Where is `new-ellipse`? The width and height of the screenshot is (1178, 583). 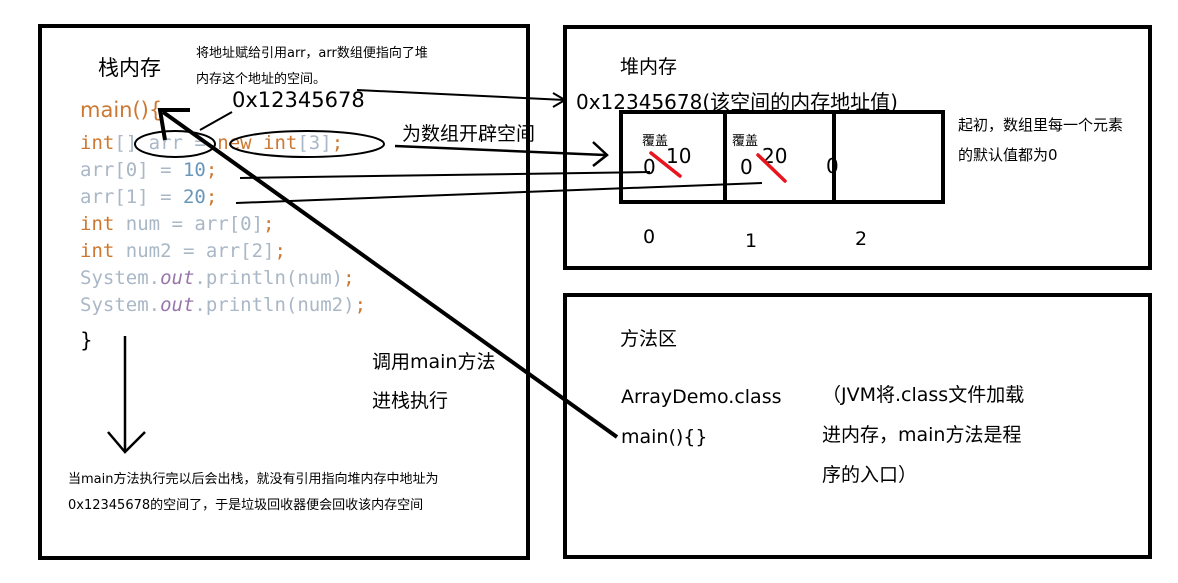 new-ellipse is located at coordinates (307, 144).